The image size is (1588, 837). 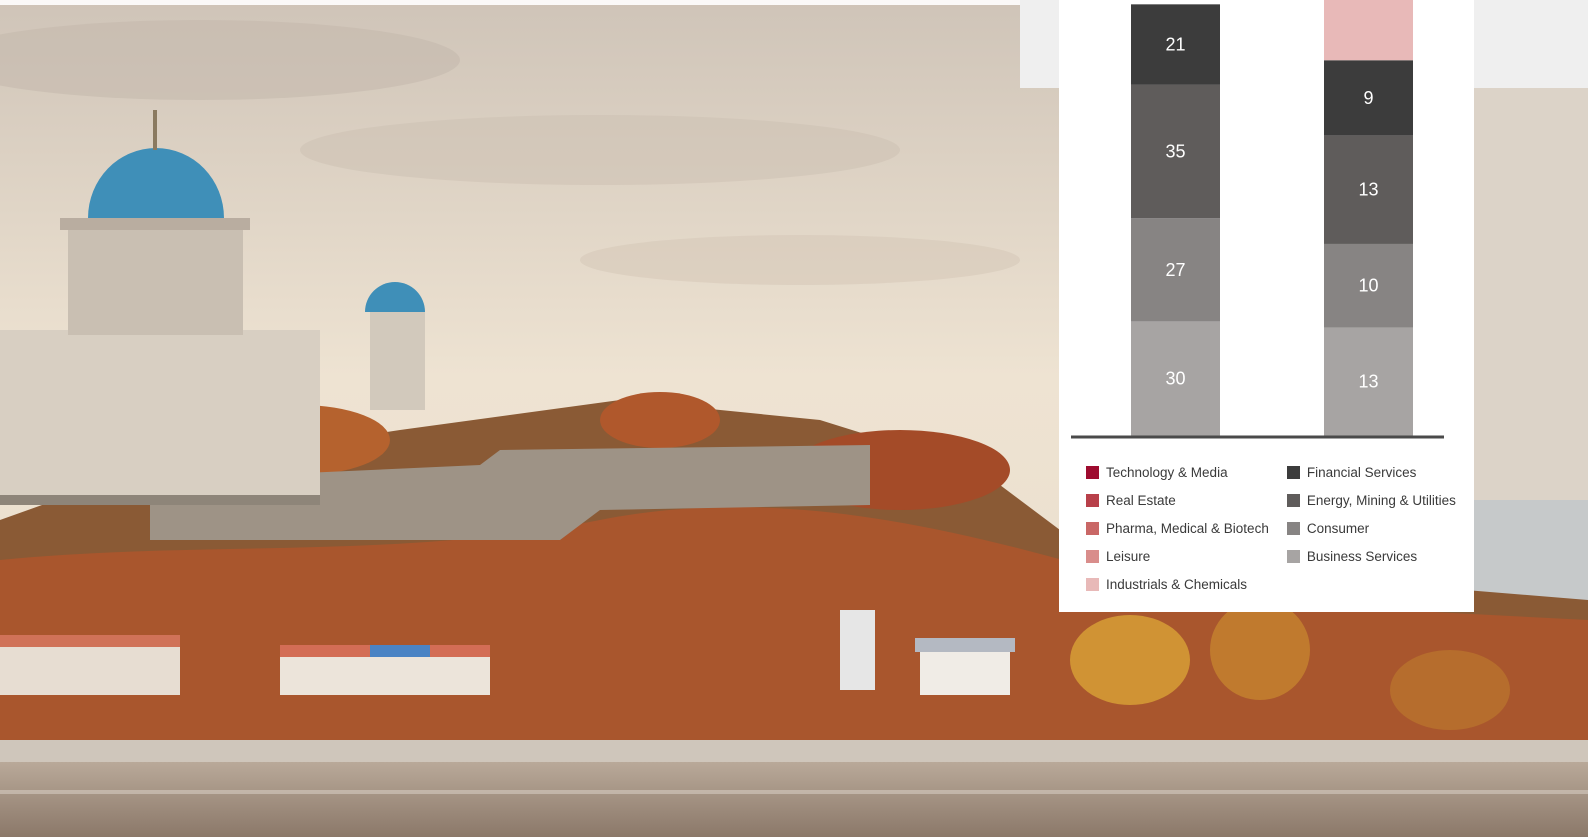 I want to click on legend-label-real_estate: Real Estate, so click(x=1141, y=500).